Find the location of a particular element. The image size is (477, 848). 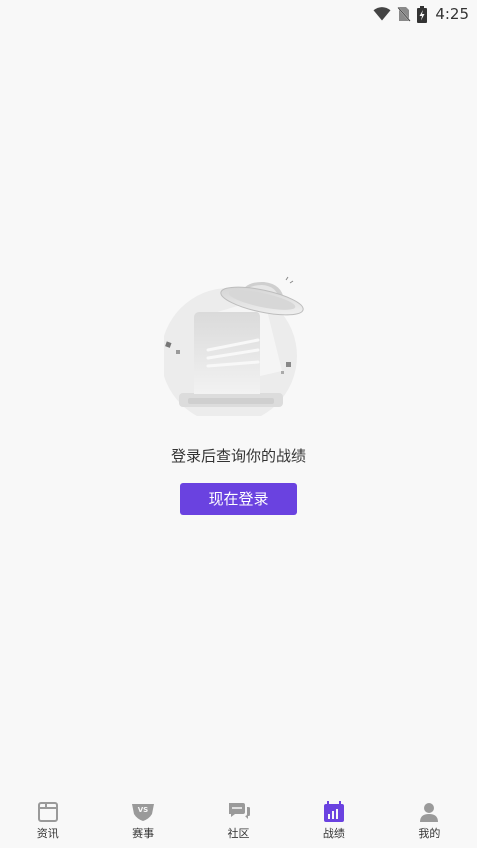

vs-match-icon: VS is located at coordinates (143, 812).